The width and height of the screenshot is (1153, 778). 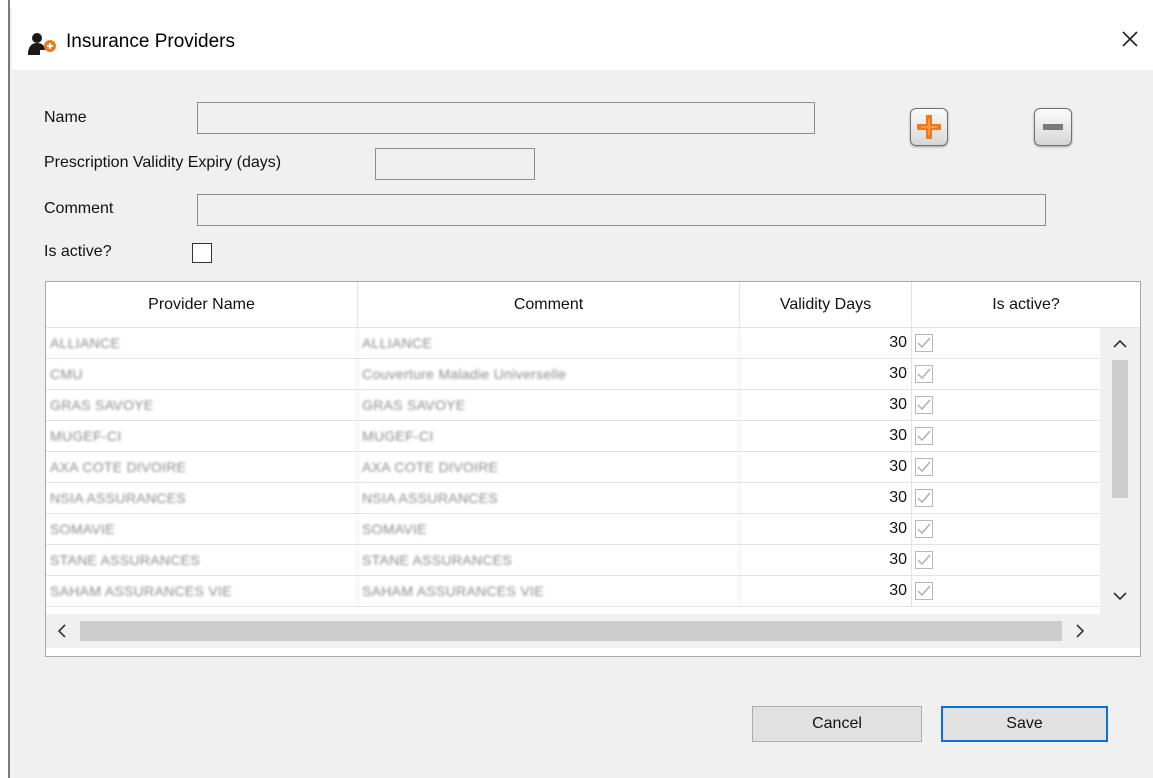 What do you see at coordinates (202, 374) in the screenshot?
I see `provider-name-cell: CMU` at bounding box center [202, 374].